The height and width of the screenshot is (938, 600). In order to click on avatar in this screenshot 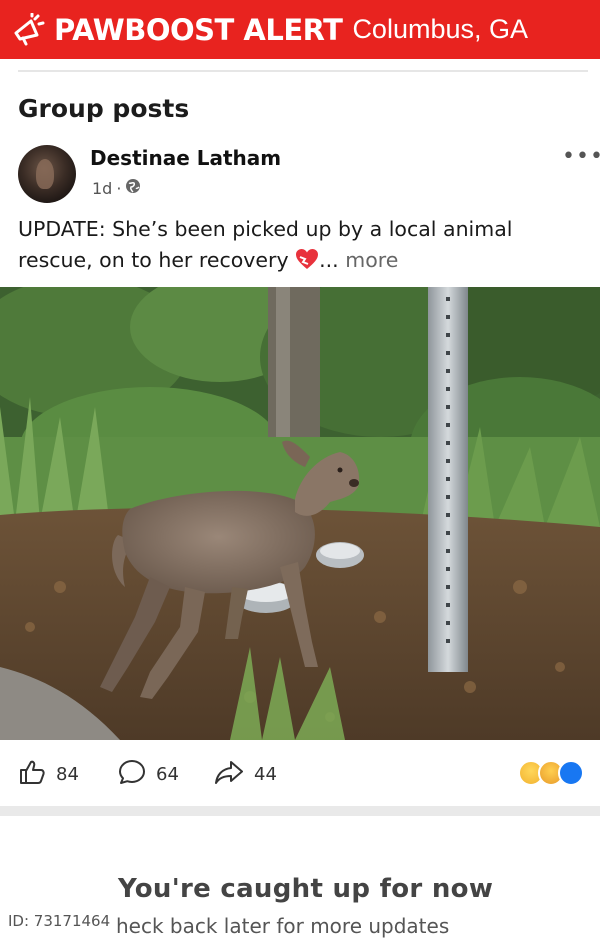, I will do `click(47, 174)`.